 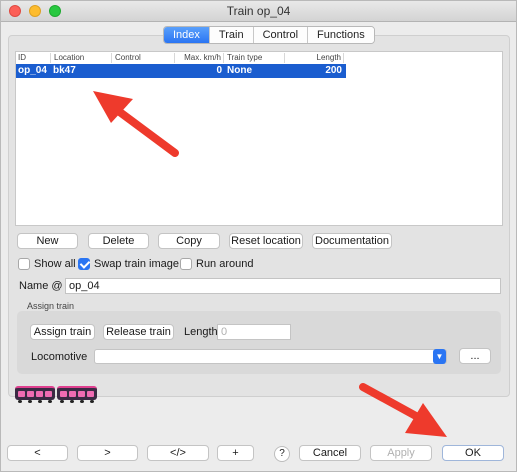 I want to click on table-row: op_04 bk47 0 None 200, so click(x=181, y=71).